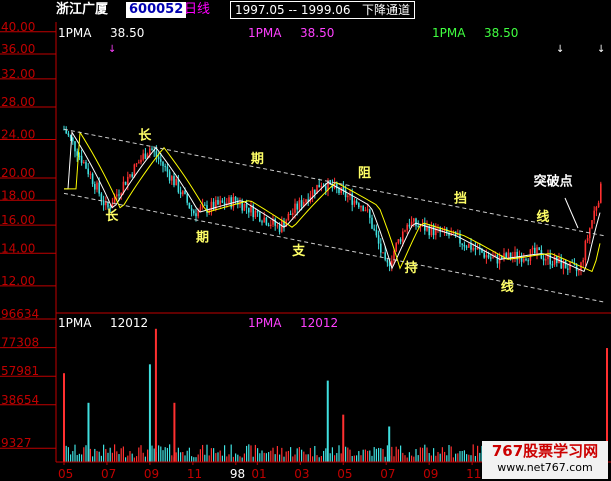 The width and height of the screenshot is (611, 481). I want to click on annotation-7: 持, so click(411, 268).